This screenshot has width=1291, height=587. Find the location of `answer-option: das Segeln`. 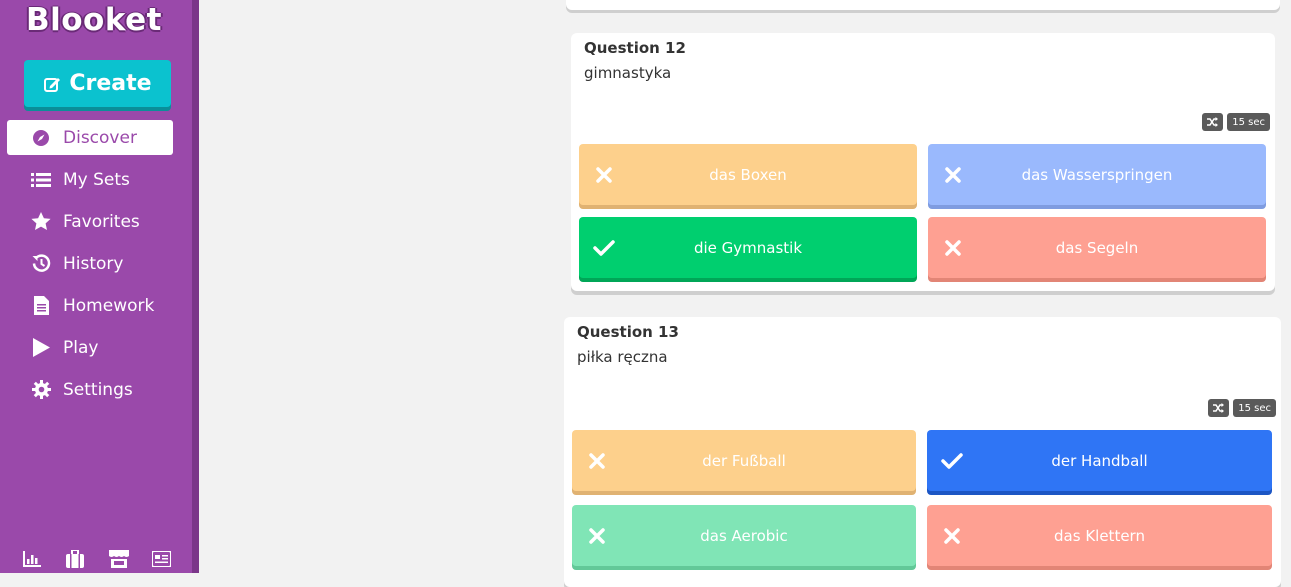

answer-option: das Segeln is located at coordinates (1097, 247).